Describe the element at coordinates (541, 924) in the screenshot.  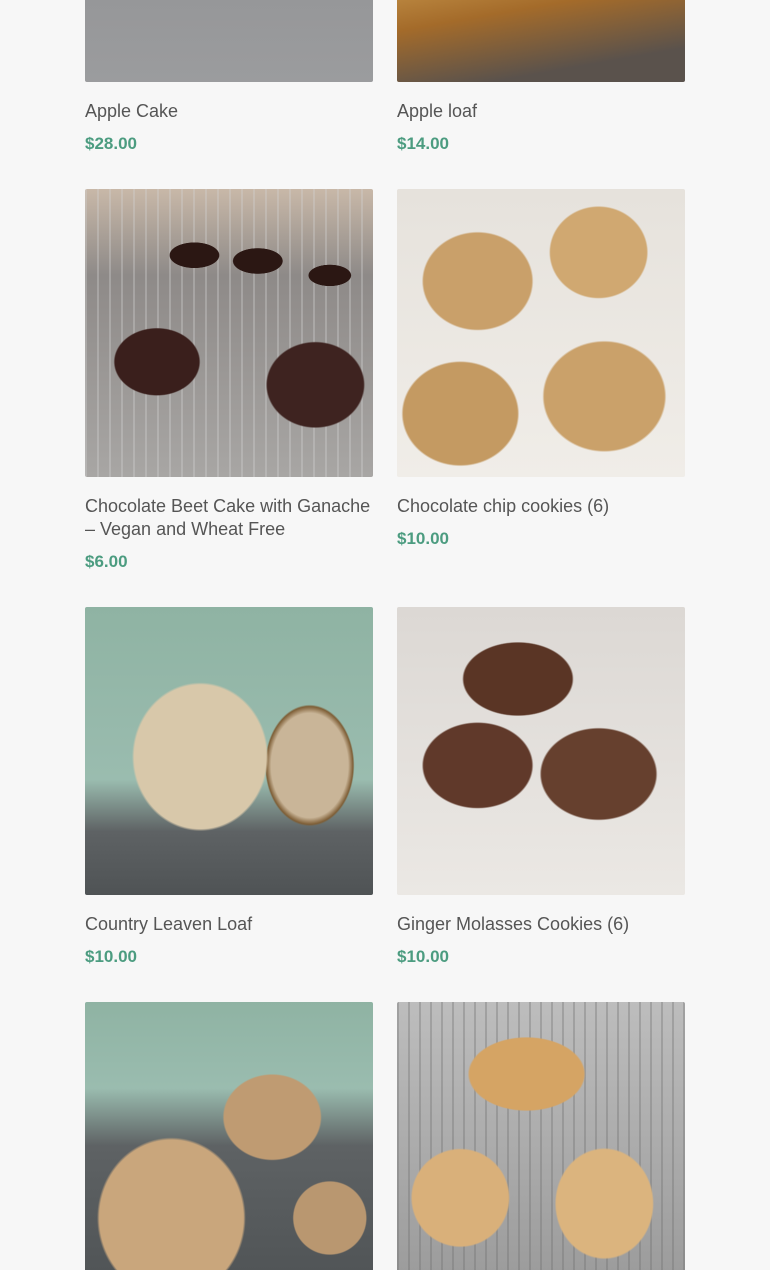
I see `product-title: Ginger Molasses Cookies (6)` at that location.